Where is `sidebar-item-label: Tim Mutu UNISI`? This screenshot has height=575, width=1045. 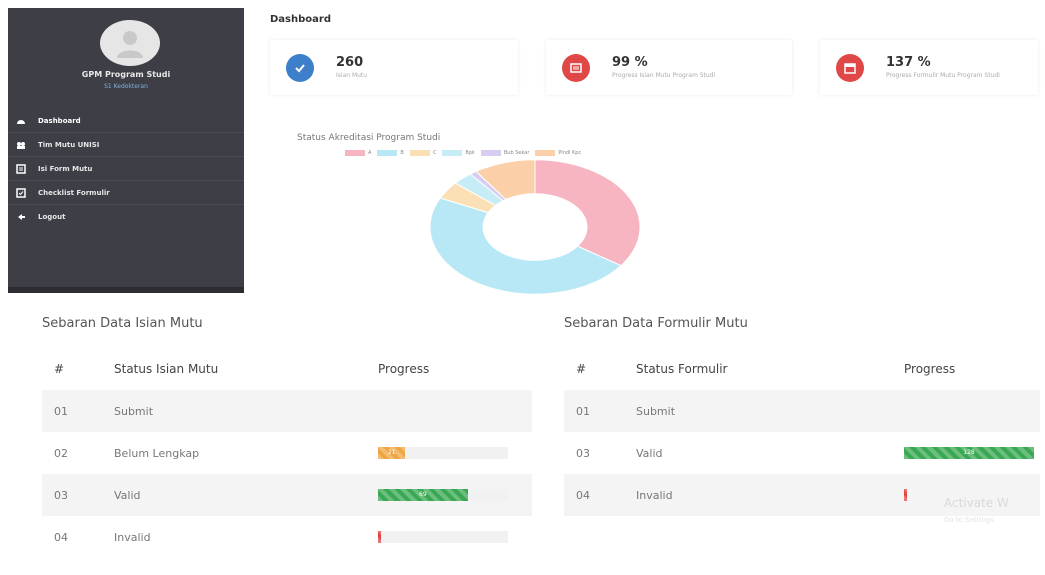
sidebar-item-label: Tim Mutu UNISI is located at coordinates (69, 144).